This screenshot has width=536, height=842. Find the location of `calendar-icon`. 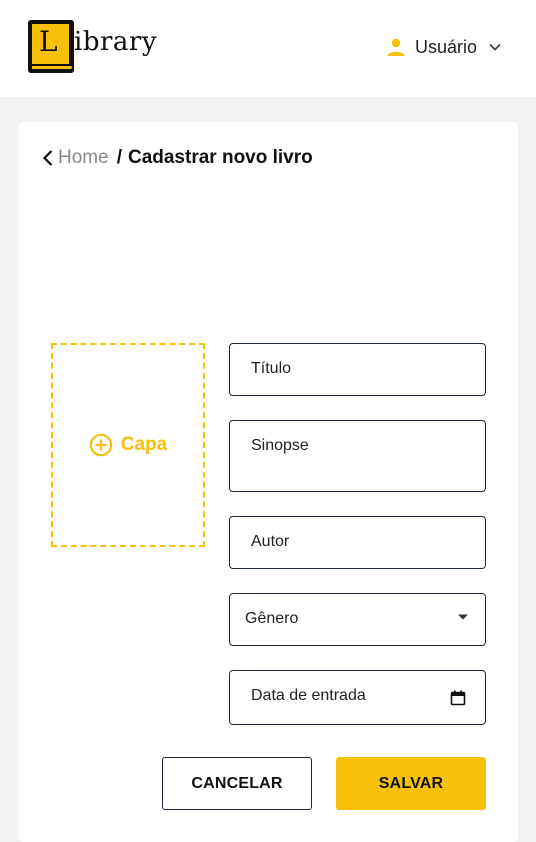

calendar-icon is located at coordinates (458, 698).